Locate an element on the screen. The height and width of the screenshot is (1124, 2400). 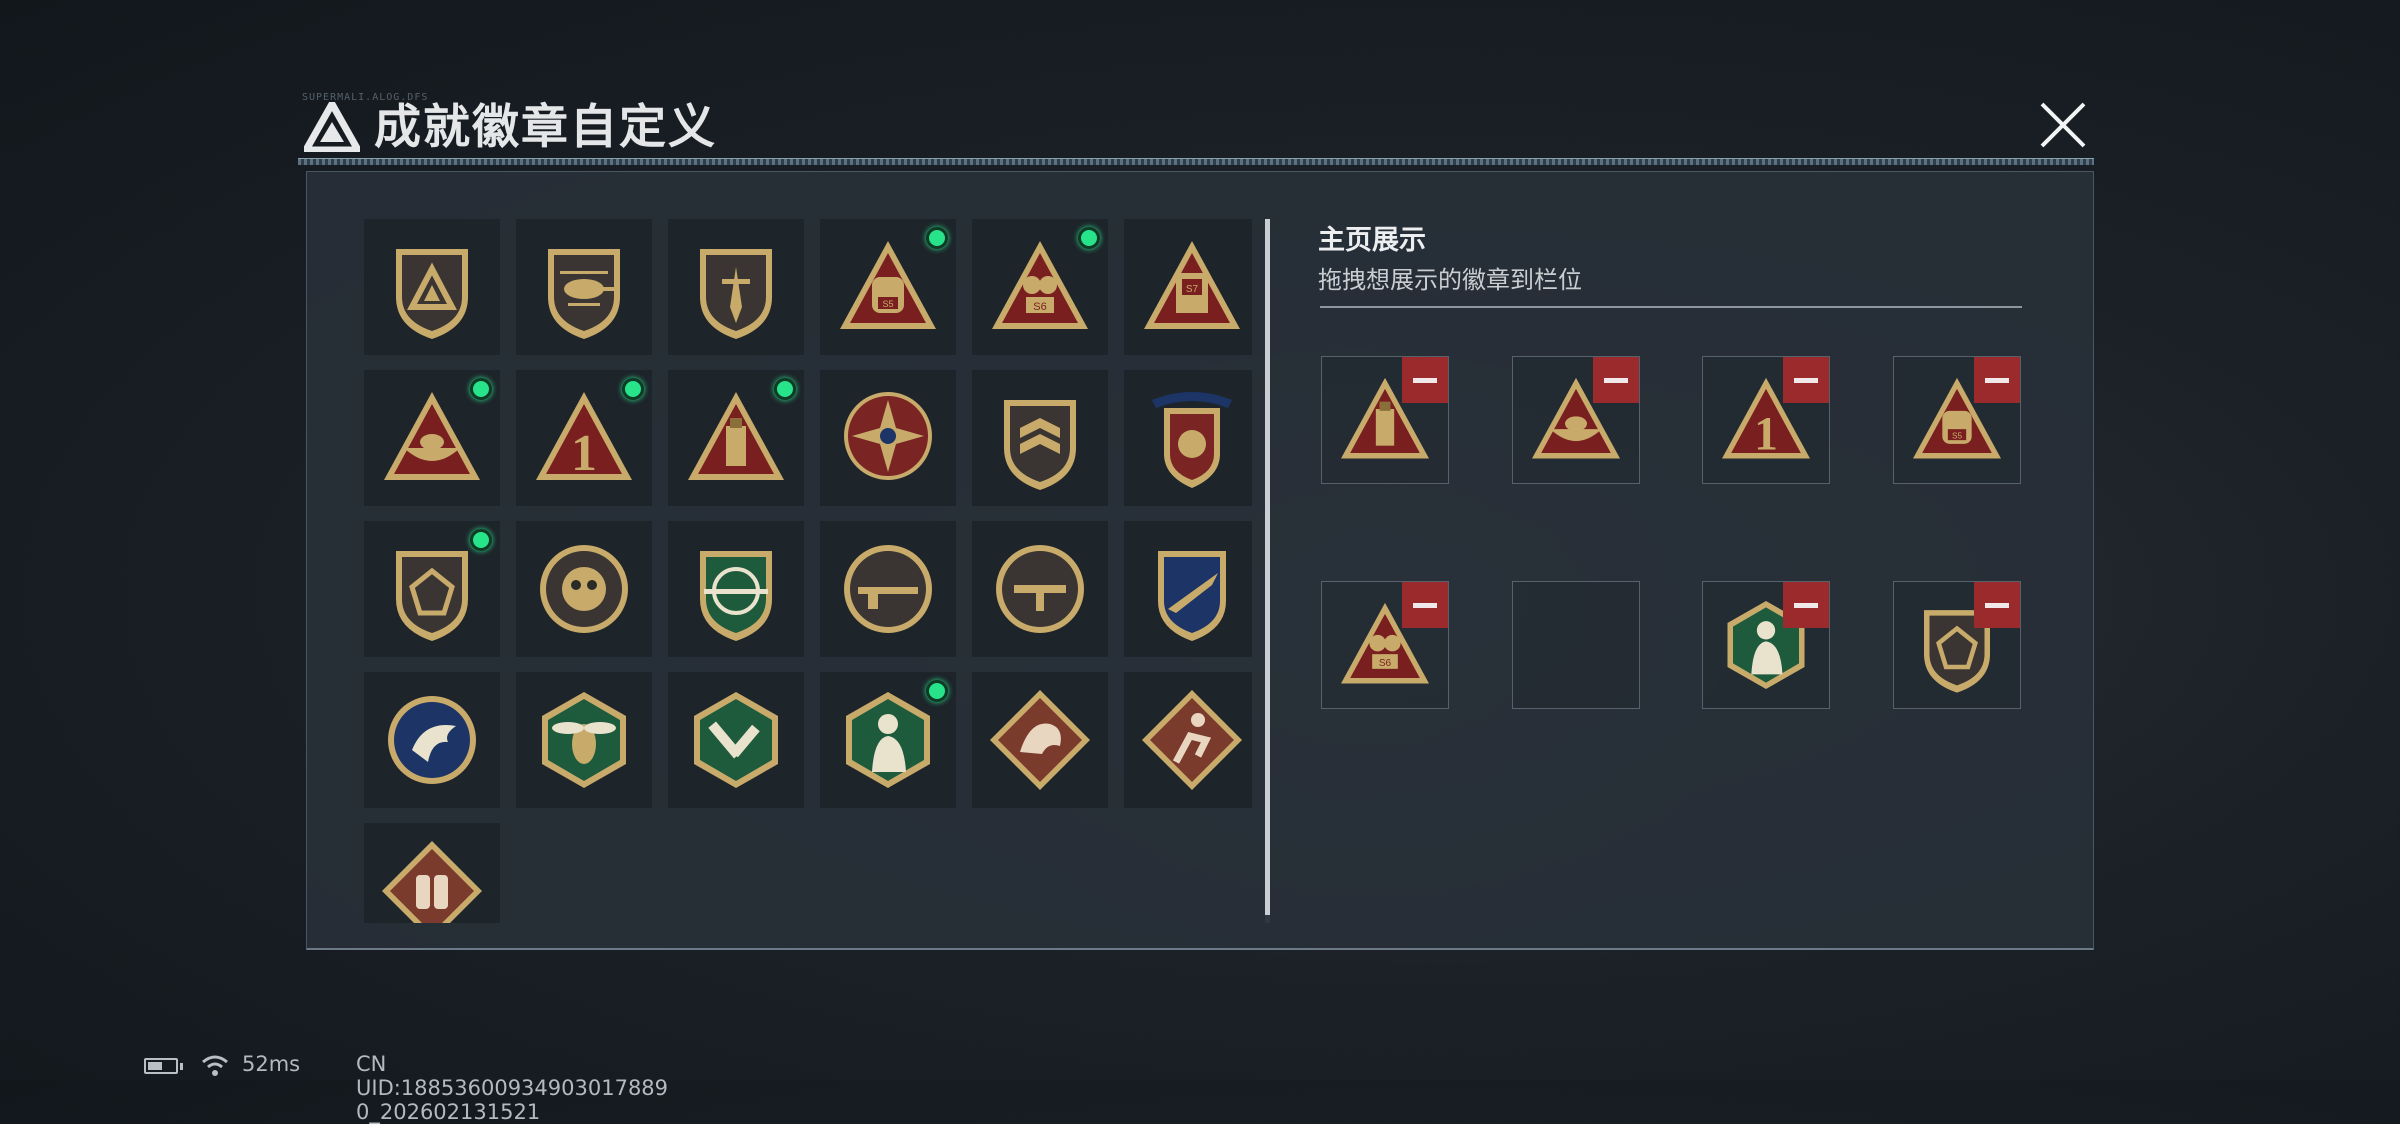
showcase-slot-empty is located at coordinates (1576, 645).